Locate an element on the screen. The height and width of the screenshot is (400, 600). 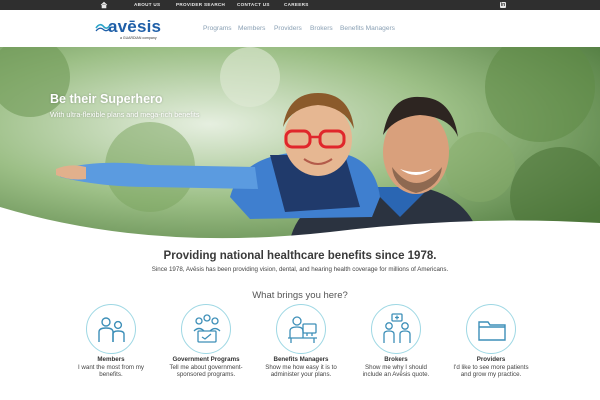
brand-name: avēsis is located at coordinates (135, 26).